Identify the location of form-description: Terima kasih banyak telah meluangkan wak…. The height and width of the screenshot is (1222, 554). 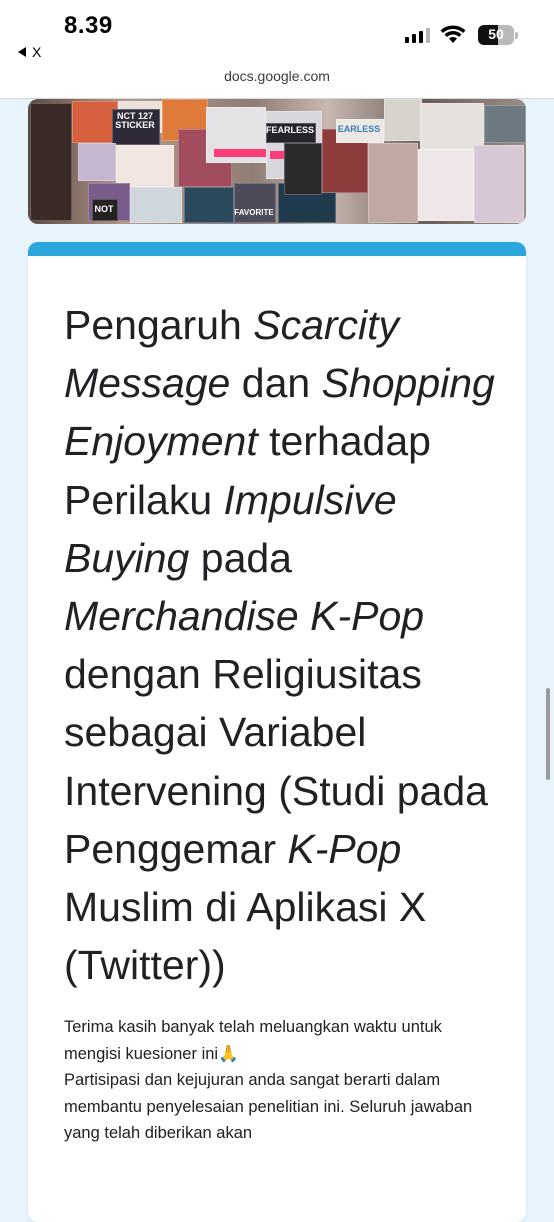
(280, 1080).